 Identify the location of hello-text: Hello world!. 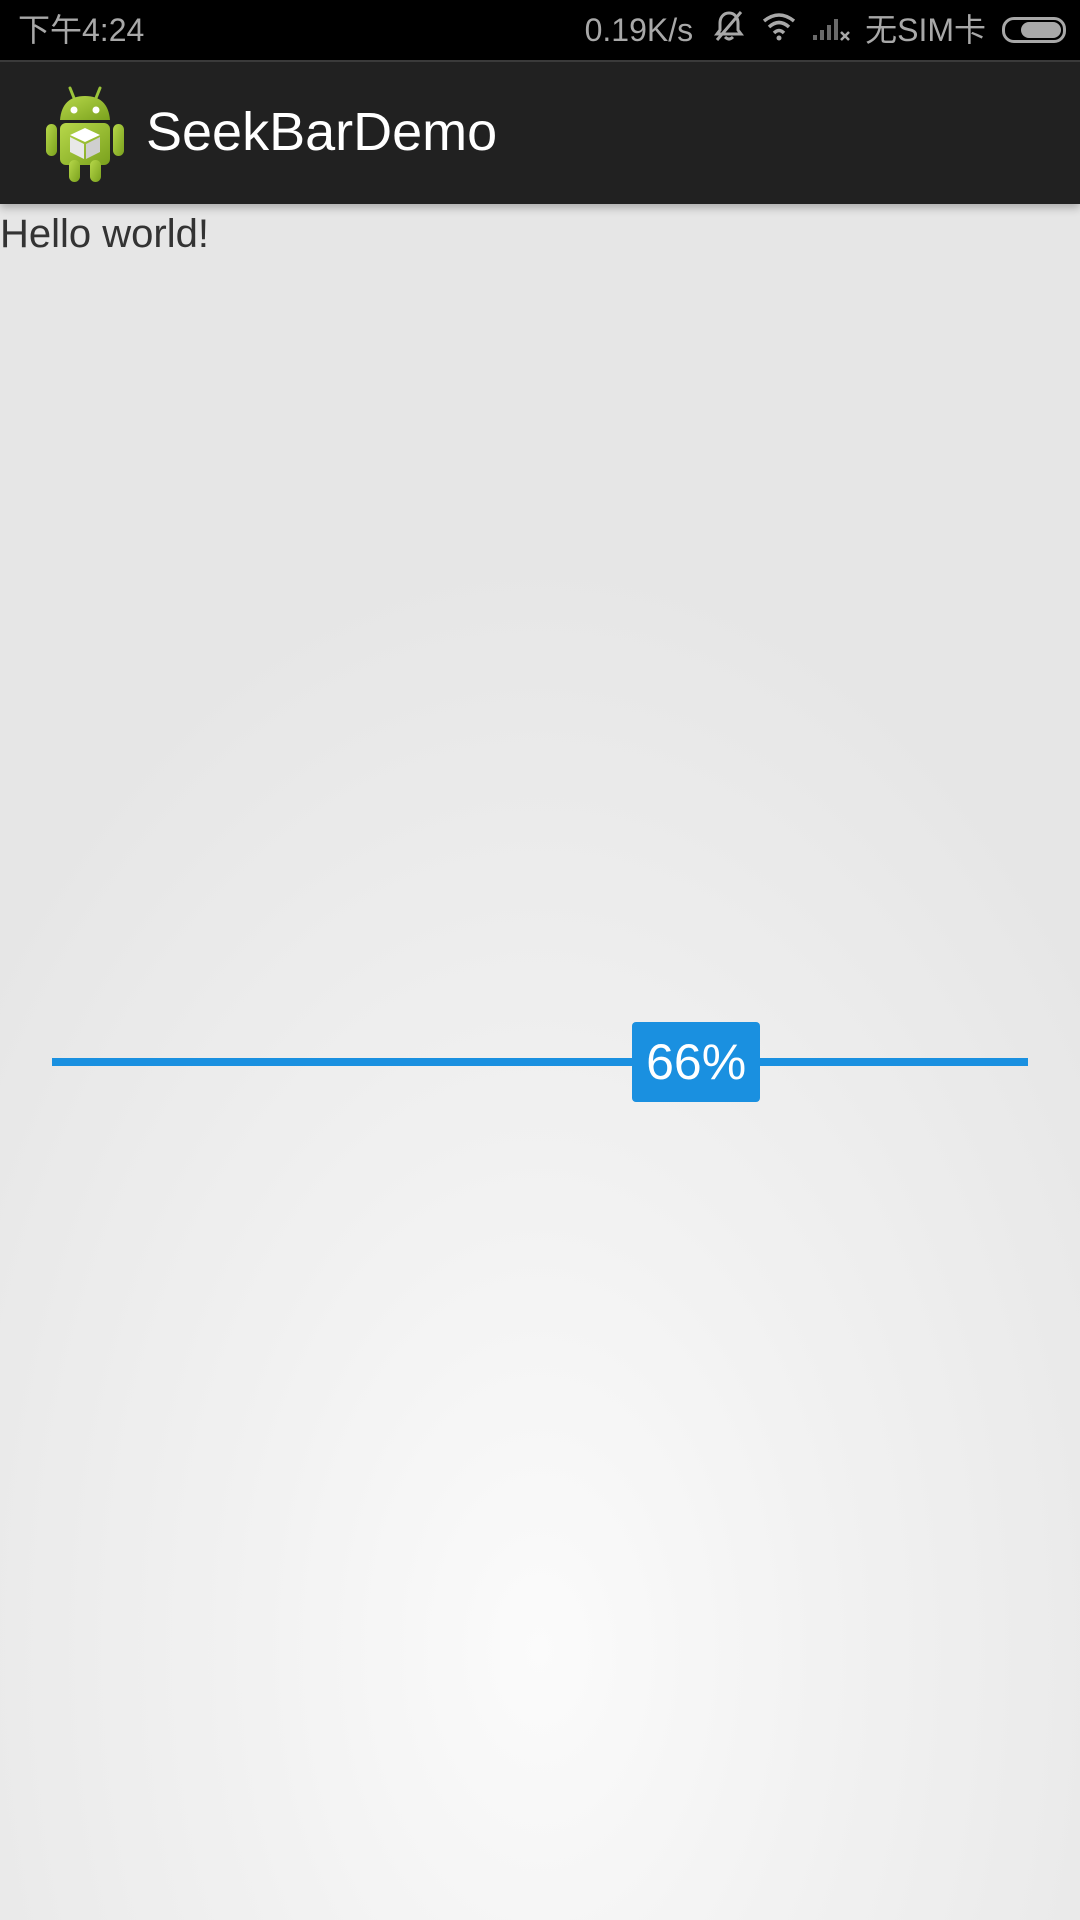
(104, 234).